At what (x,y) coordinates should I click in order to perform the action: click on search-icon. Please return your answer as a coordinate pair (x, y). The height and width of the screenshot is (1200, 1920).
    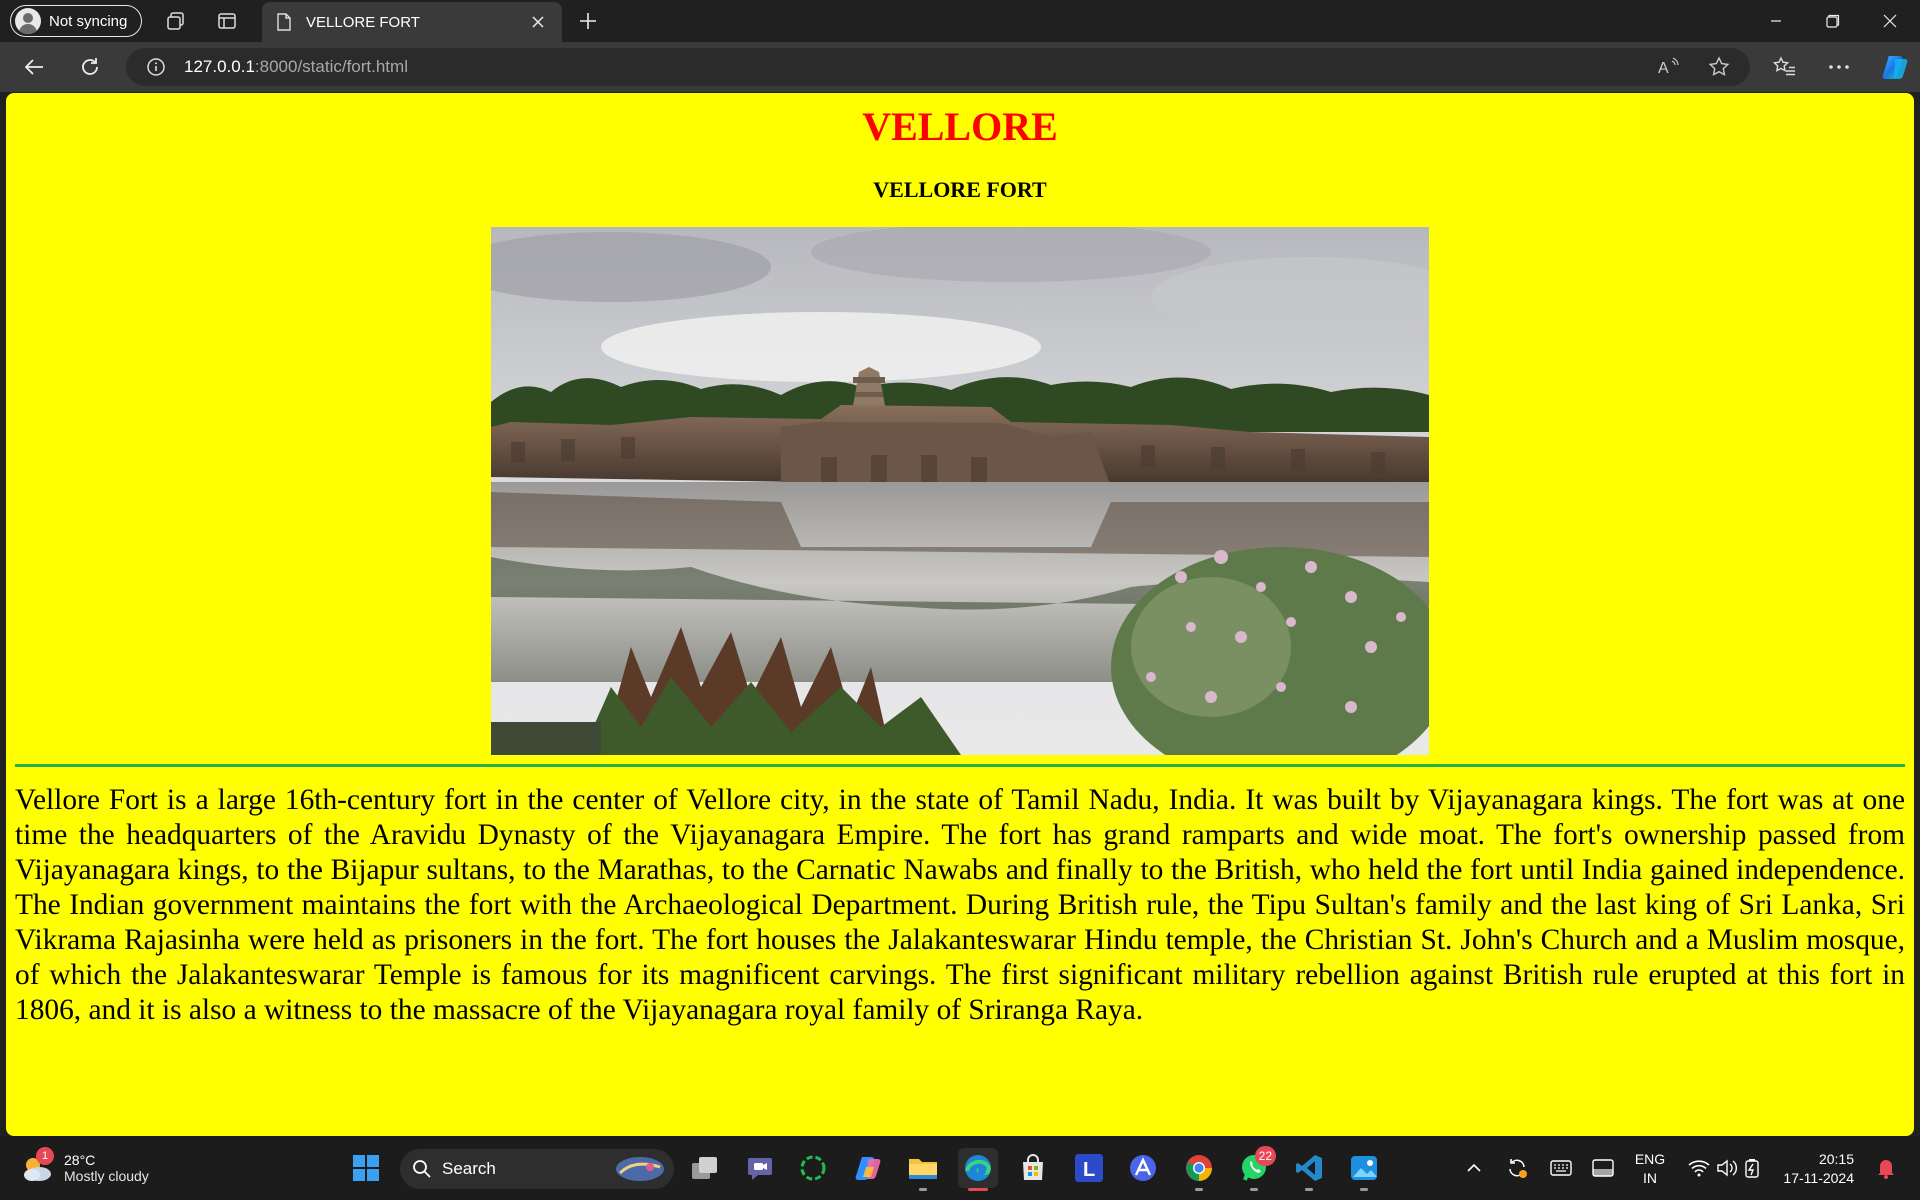
    Looking at the image, I should click on (422, 1169).